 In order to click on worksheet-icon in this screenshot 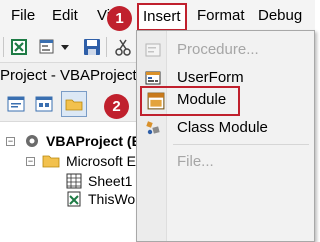, I will do `click(74, 181)`.